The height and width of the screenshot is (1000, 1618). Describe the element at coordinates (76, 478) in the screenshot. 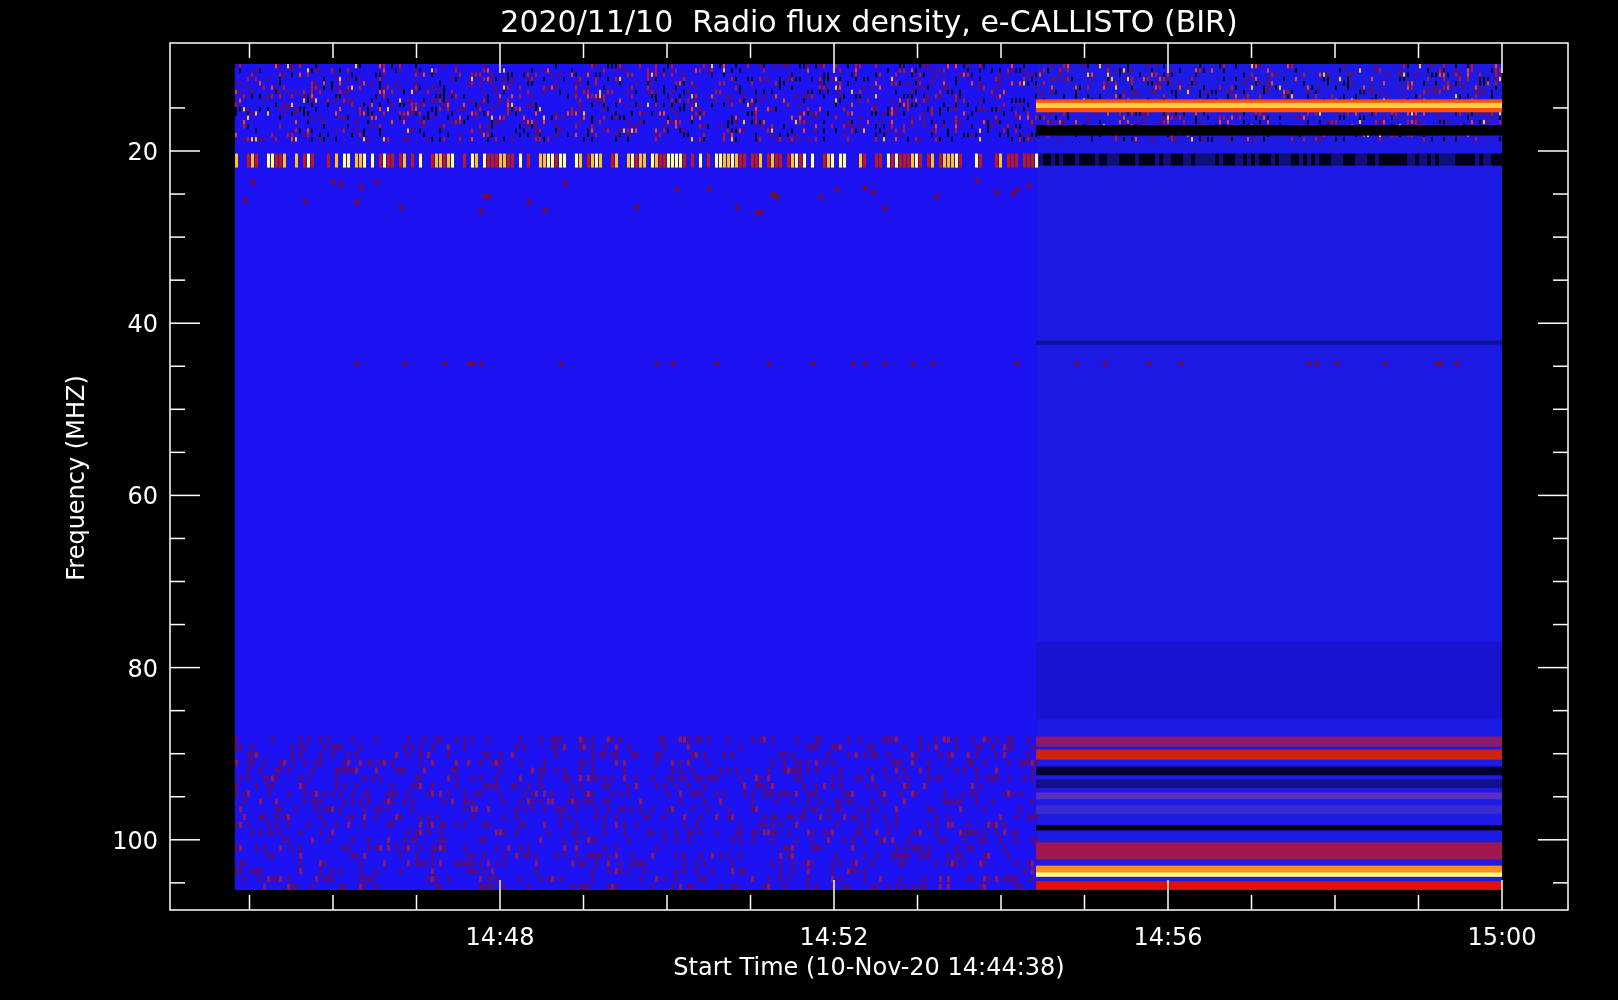

I see `y-axis-label: Frequency (MHZ)` at that location.